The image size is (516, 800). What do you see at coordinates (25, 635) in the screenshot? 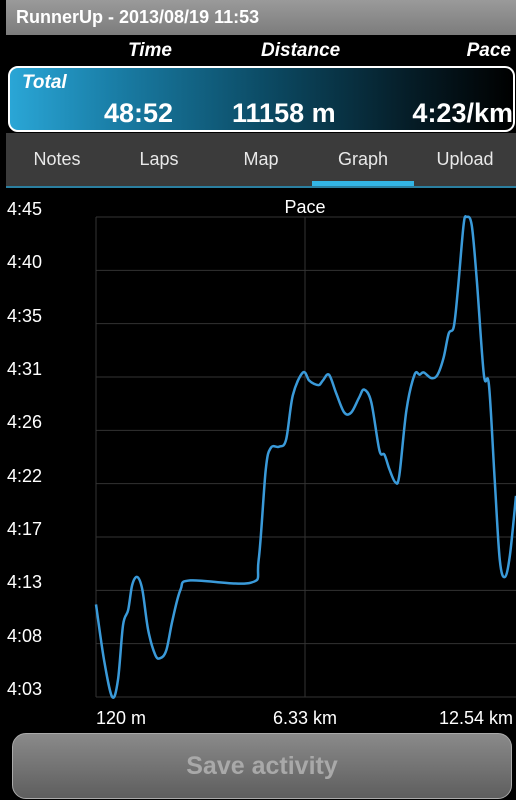
I see `y-tick-label: 4:08` at bounding box center [25, 635].